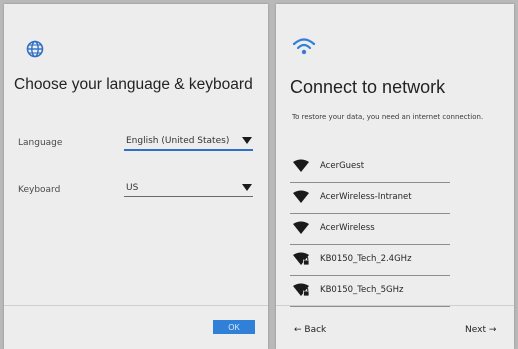  I want to click on network-item: AcerGuest, so click(370, 167).